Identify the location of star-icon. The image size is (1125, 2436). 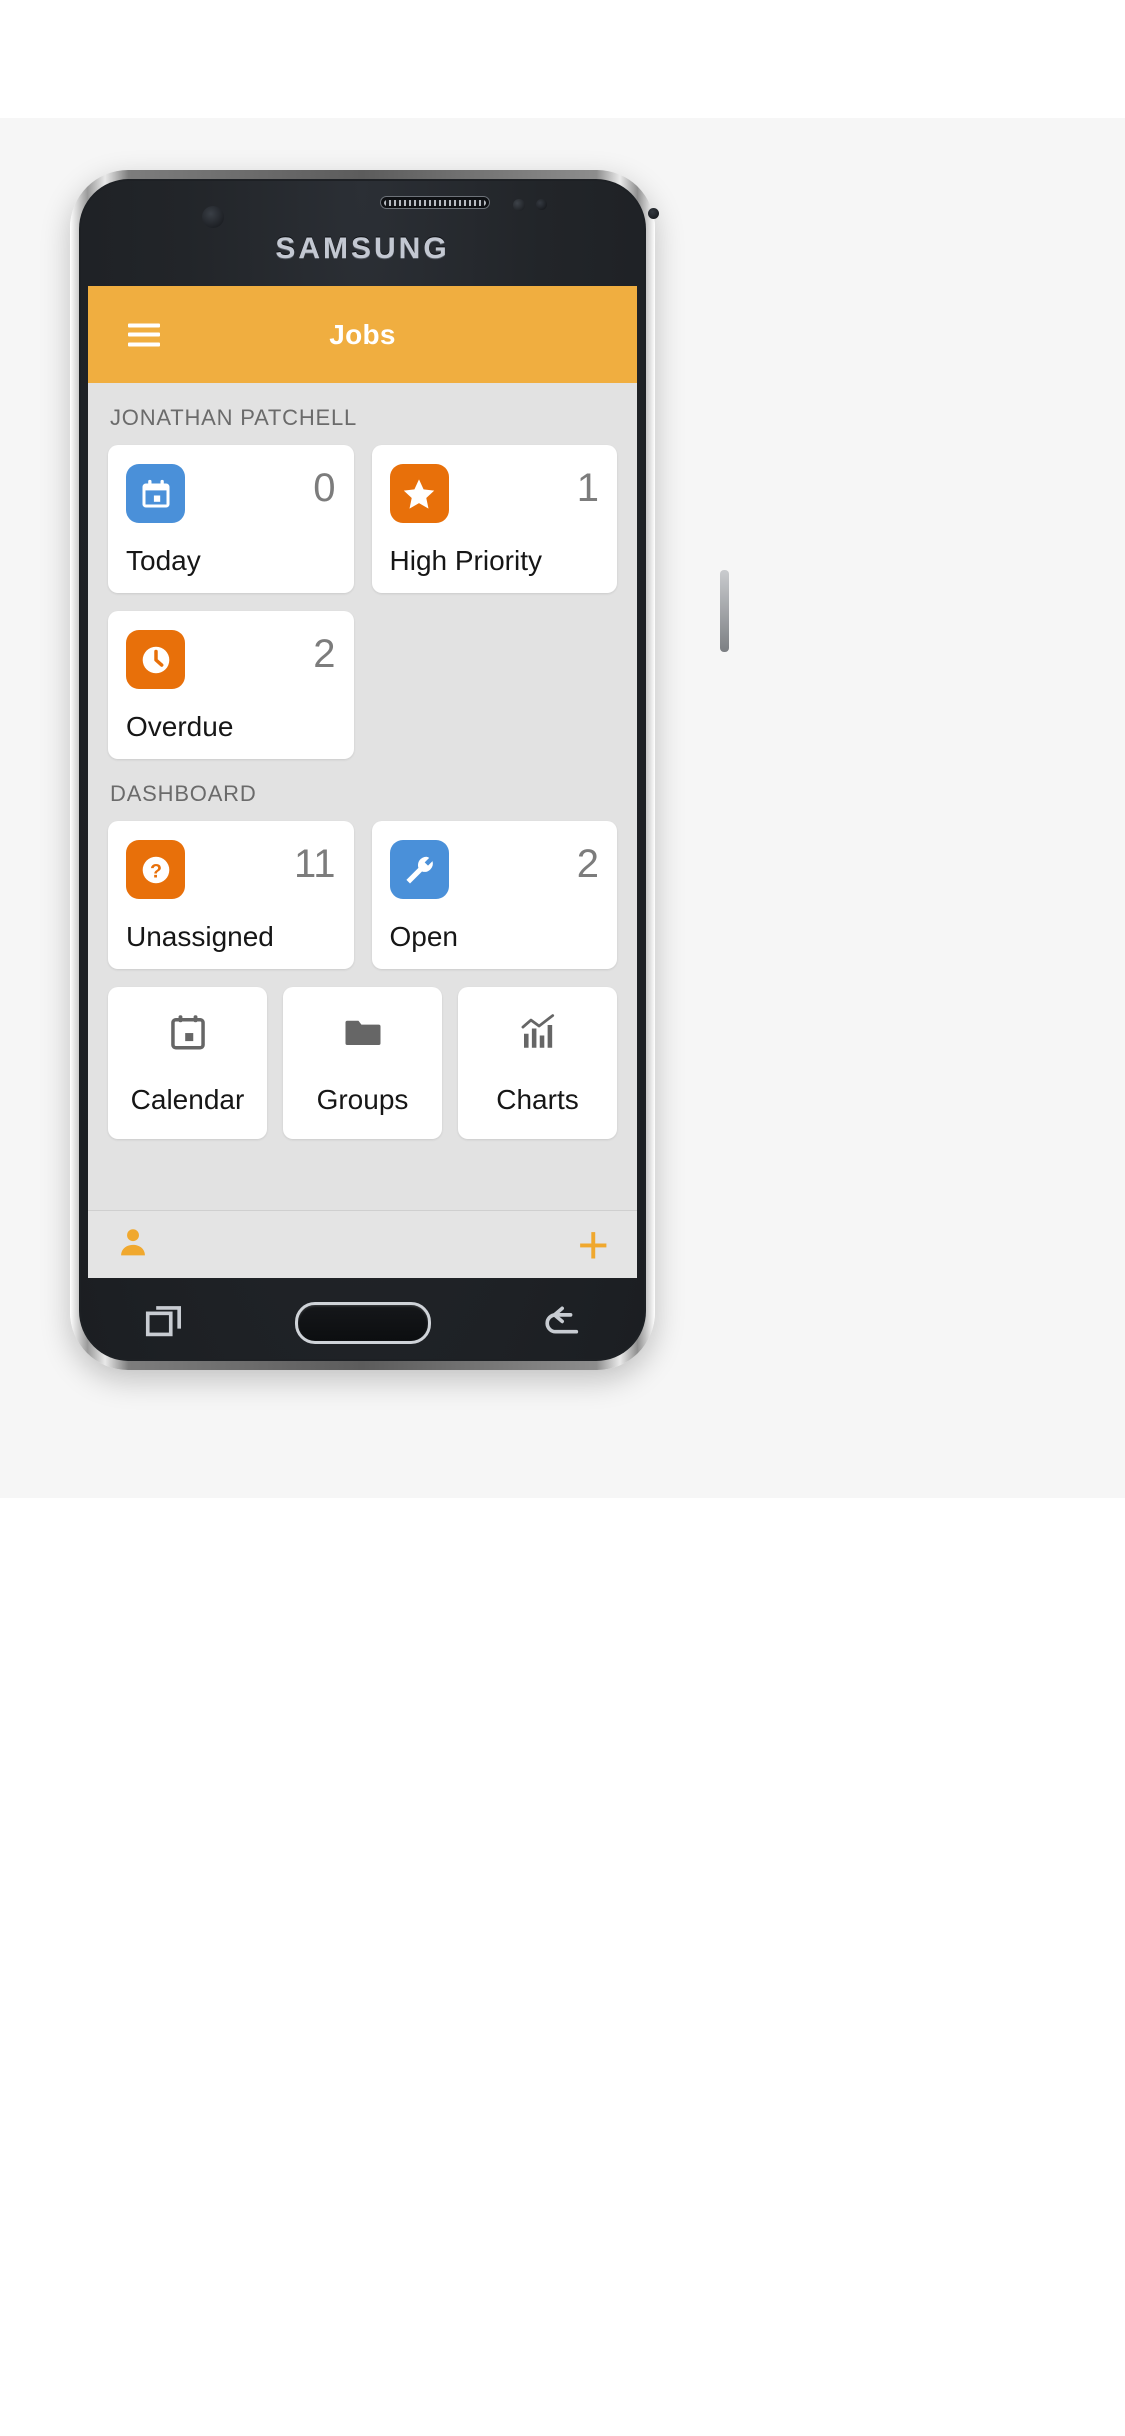
(419, 493).